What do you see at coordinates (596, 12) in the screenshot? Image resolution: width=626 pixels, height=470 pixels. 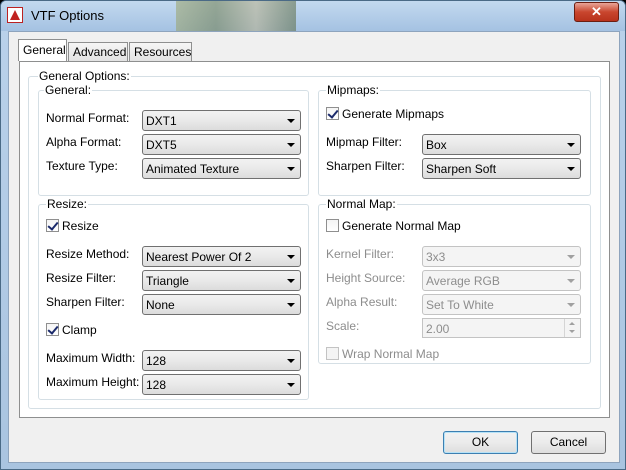 I see `close-button: ✕` at bounding box center [596, 12].